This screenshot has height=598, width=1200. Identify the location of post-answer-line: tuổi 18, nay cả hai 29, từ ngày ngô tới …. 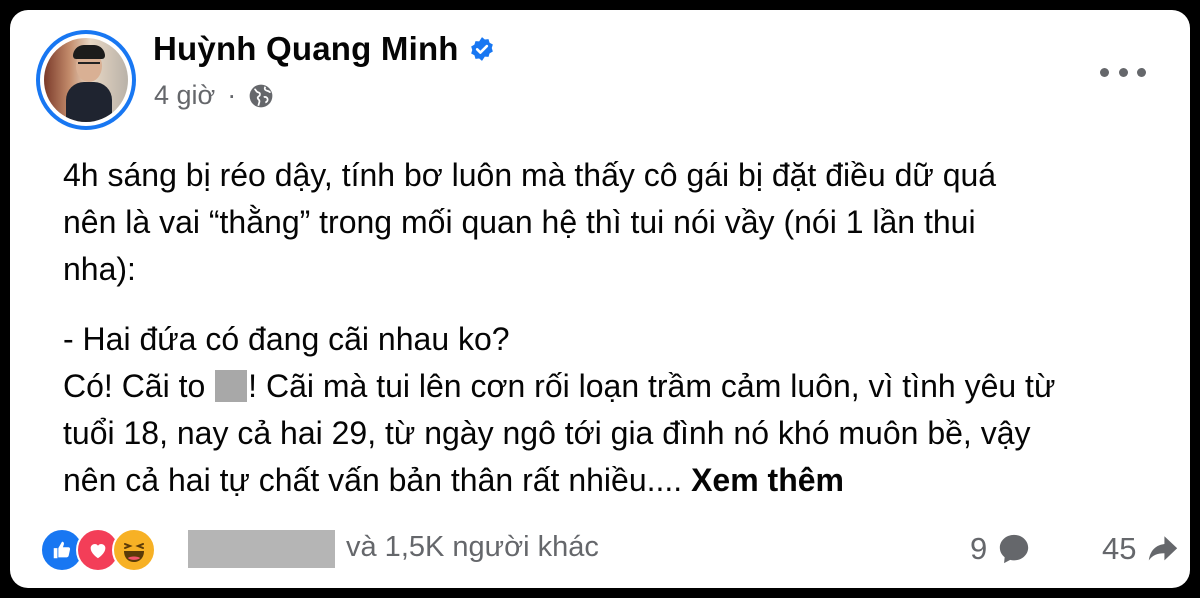
(547, 433).